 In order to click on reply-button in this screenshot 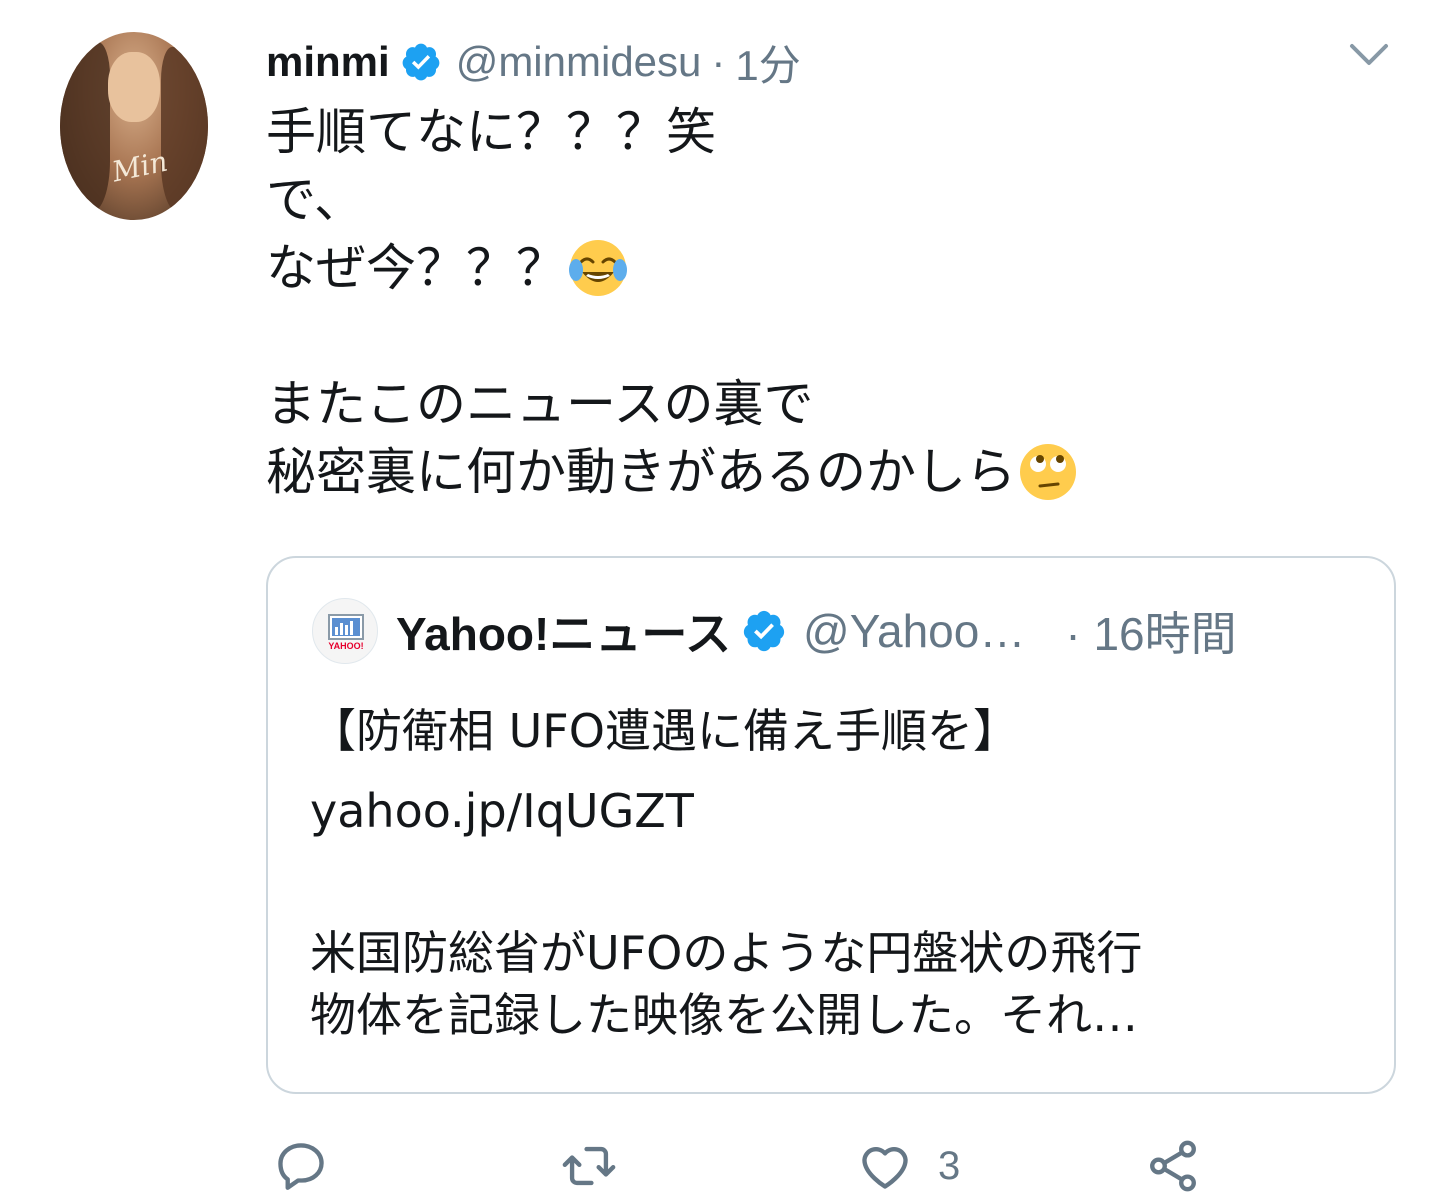, I will do `click(301, 1166)`.